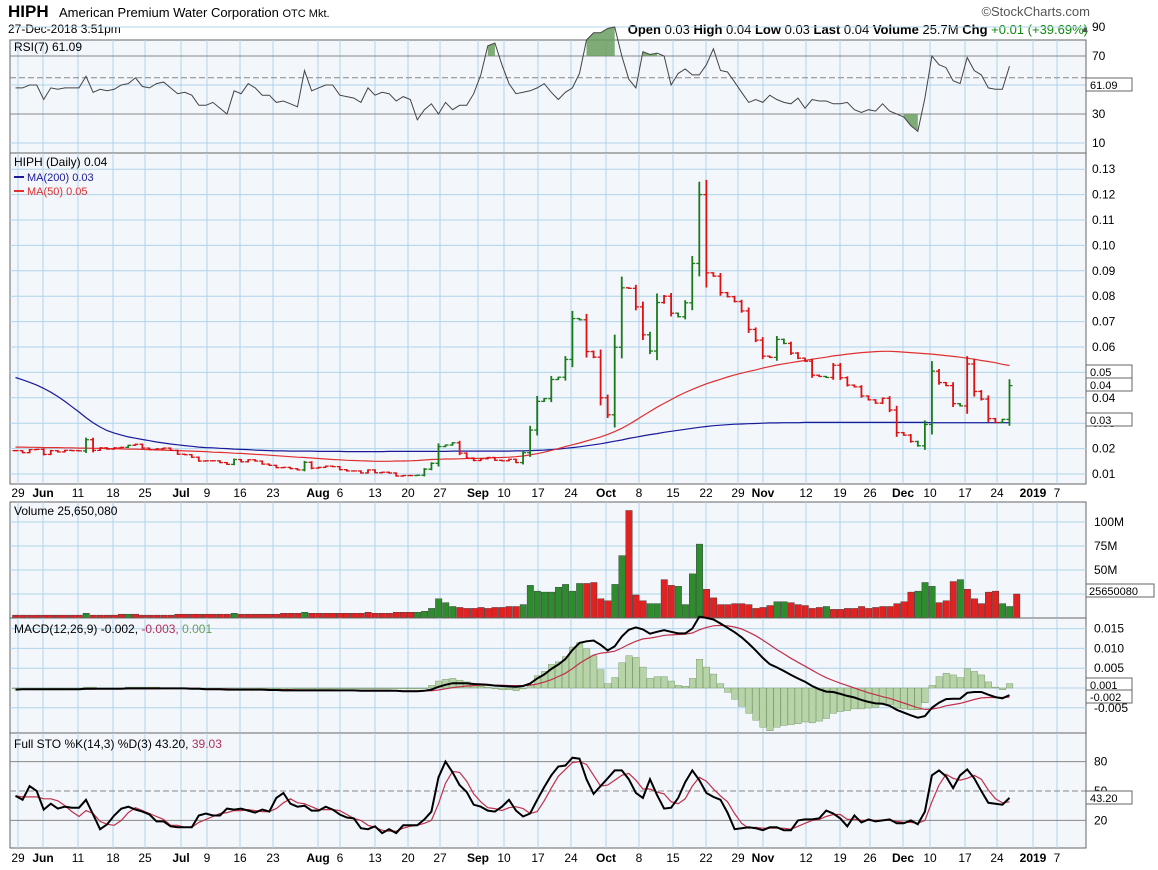 This screenshot has height=870, width=1158. What do you see at coordinates (478, 493) in the screenshot?
I see `price-x-label: Sep` at bounding box center [478, 493].